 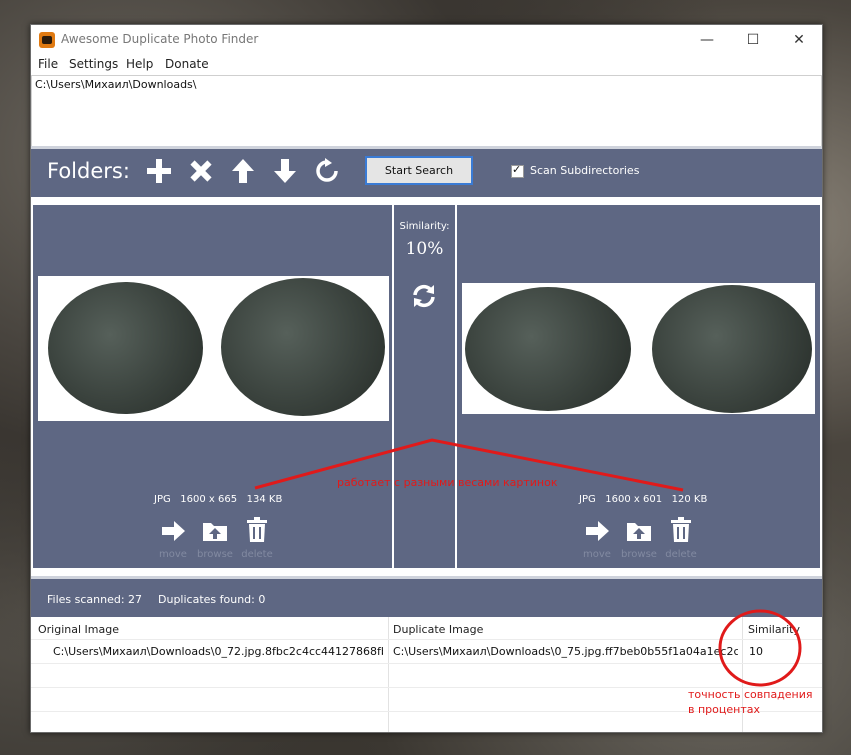 I want to click on weights-annotation: работает с разными весами картинок, so click(x=447, y=482).